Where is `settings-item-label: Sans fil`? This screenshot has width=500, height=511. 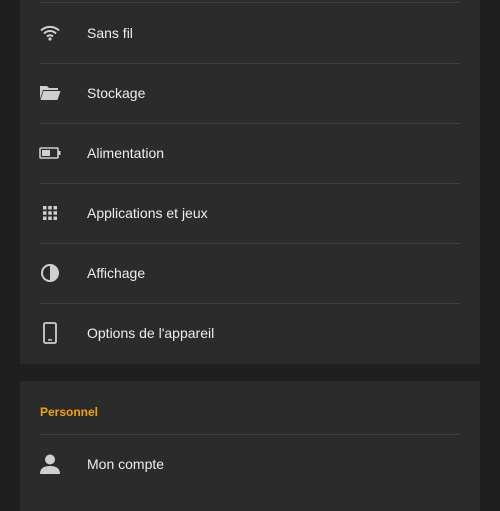
settings-item-label: Sans fil is located at coordinates (110, 33).